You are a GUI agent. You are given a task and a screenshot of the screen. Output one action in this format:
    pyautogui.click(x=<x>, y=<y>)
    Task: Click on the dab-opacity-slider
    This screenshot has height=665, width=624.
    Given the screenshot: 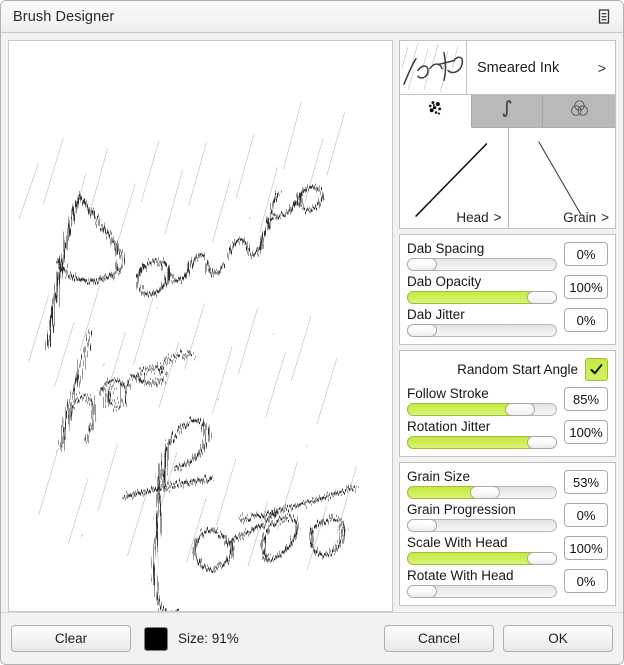 What is the action you would take?
    pyautogui.click(x=482, y=297)
    